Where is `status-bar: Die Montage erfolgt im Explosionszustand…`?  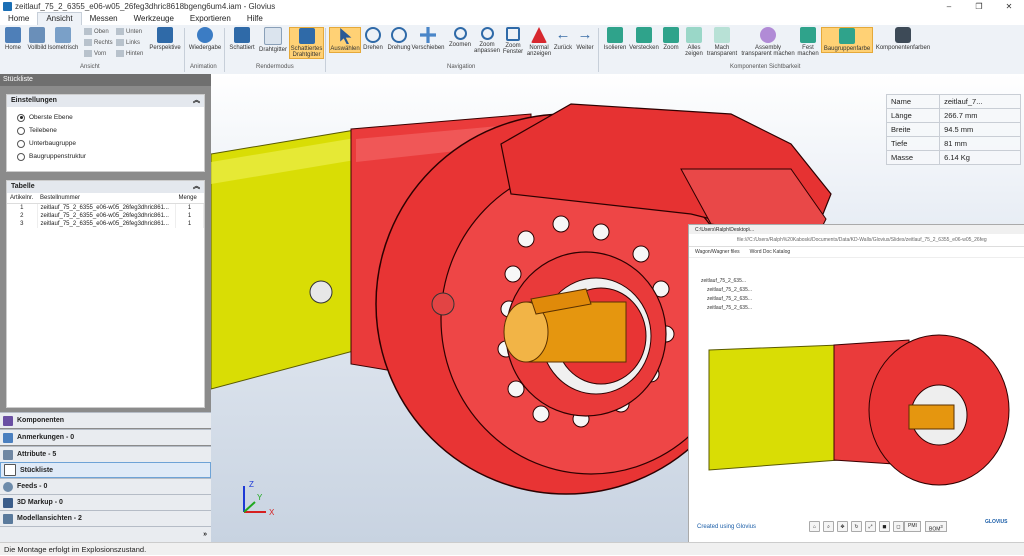
status-bar: Die Montage erfolgt im Explosionszustand… is located at coordinates (512, 548).